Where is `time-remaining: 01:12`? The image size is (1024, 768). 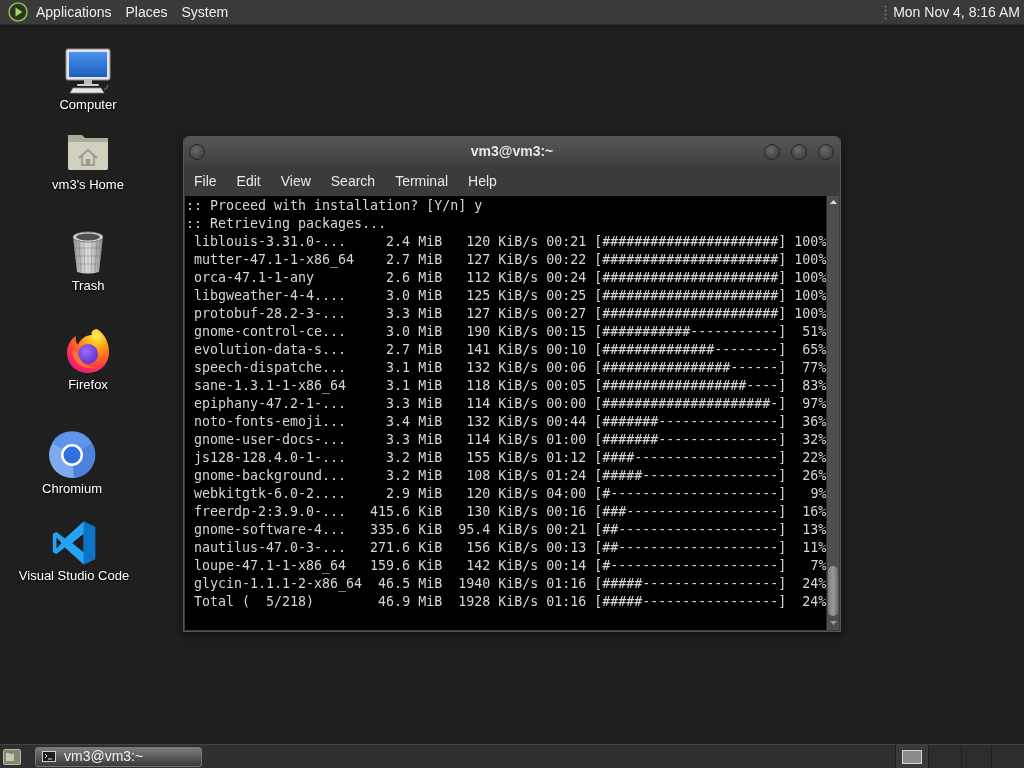
time-remaining: 01:12 is located at coordinates (566, 457).